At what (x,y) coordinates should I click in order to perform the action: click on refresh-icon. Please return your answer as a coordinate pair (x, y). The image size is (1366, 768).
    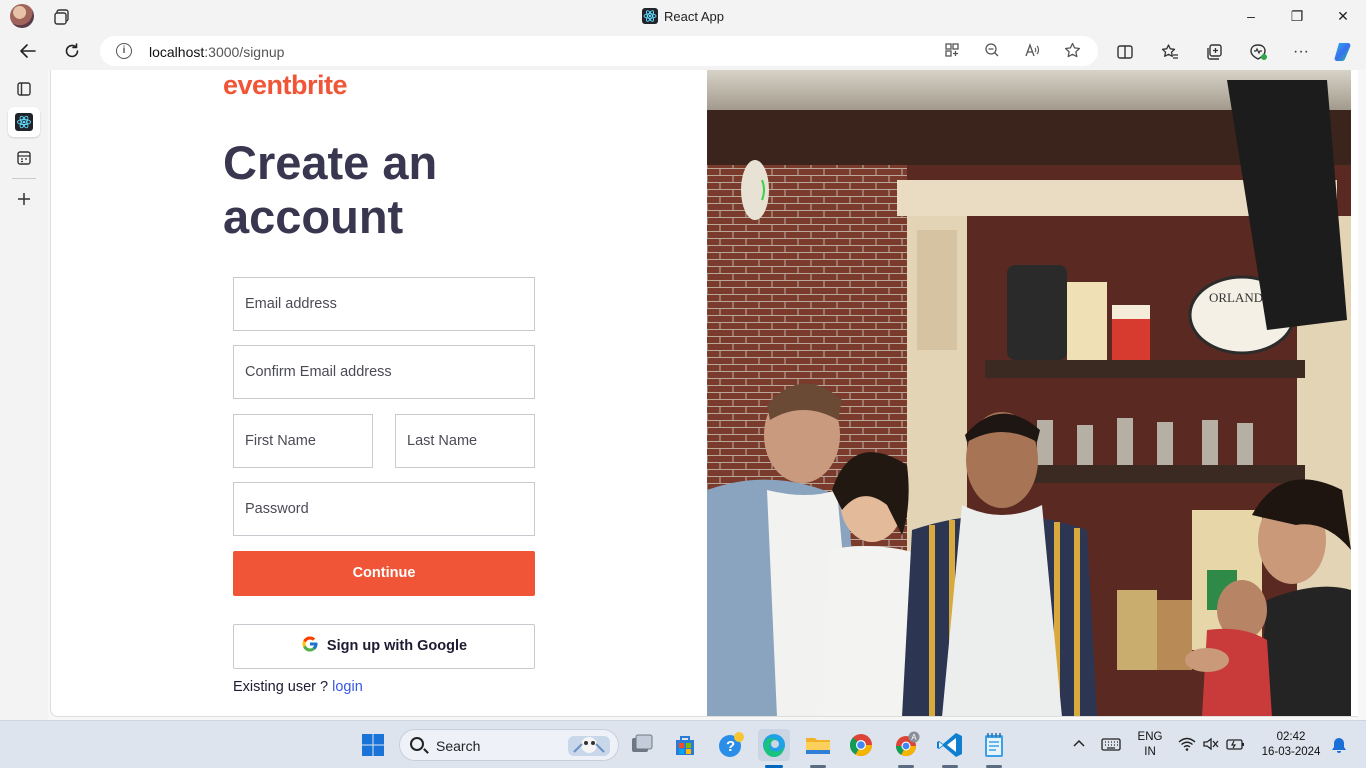
    Looking at the image, I should click on (72, 51).